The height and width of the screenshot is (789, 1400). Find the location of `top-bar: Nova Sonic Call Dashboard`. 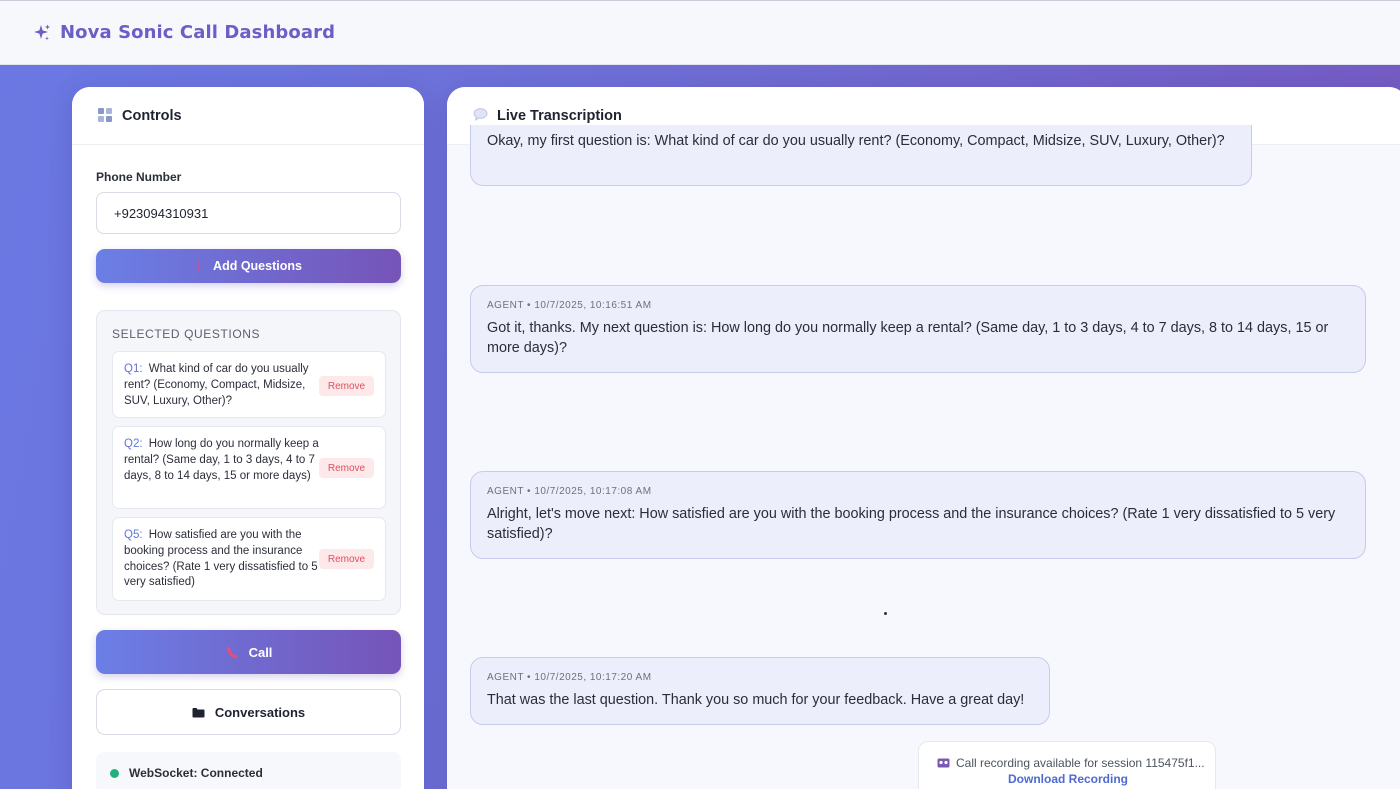

top-bar: Nova Sonic Call Dashboard is located at coordinates (700, 32).